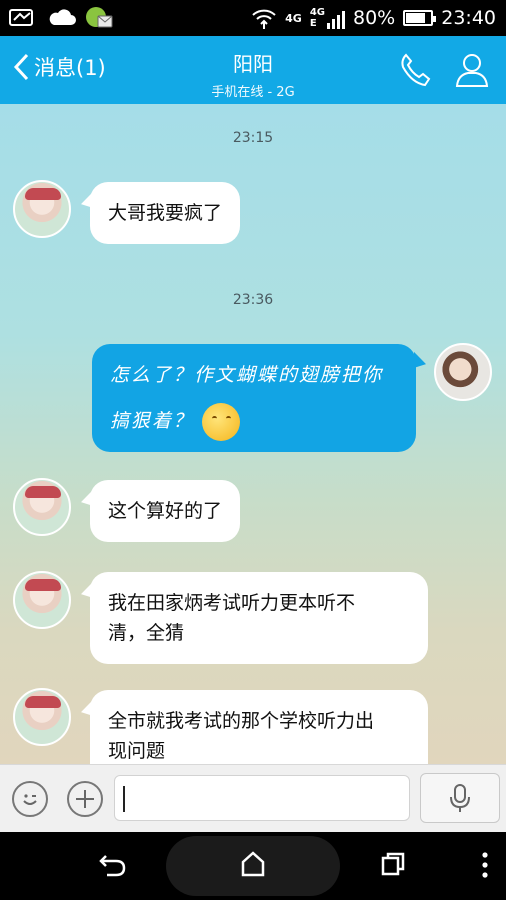  Describe the element at coordinates (293, 18) in the screenshot. I see `network-type-label: 4G` at that location.